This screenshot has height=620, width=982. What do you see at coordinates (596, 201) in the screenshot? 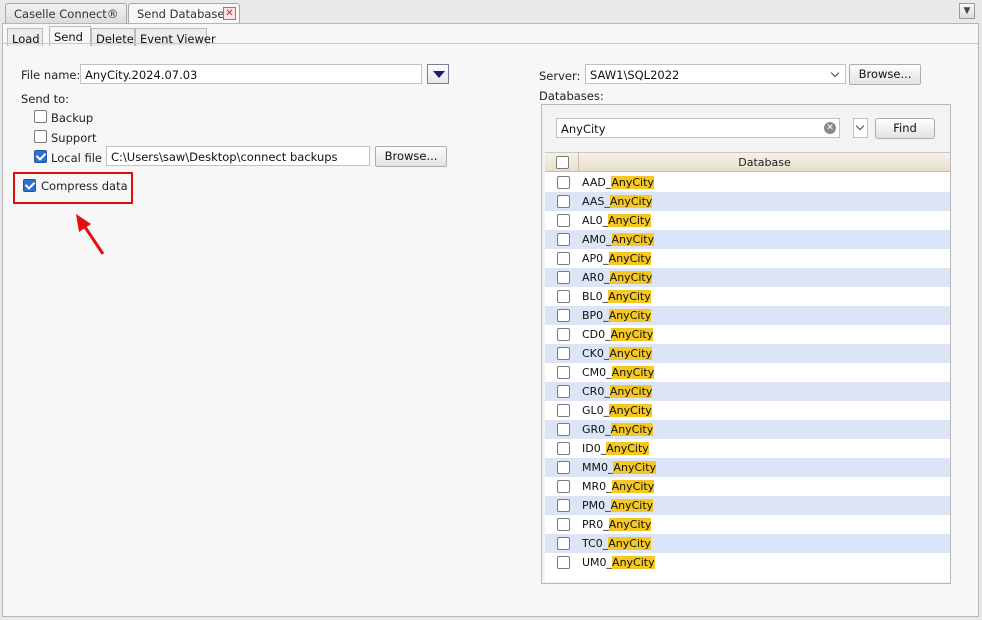
I see `database-prefix: AAS_` at bounding box center [596, 201].